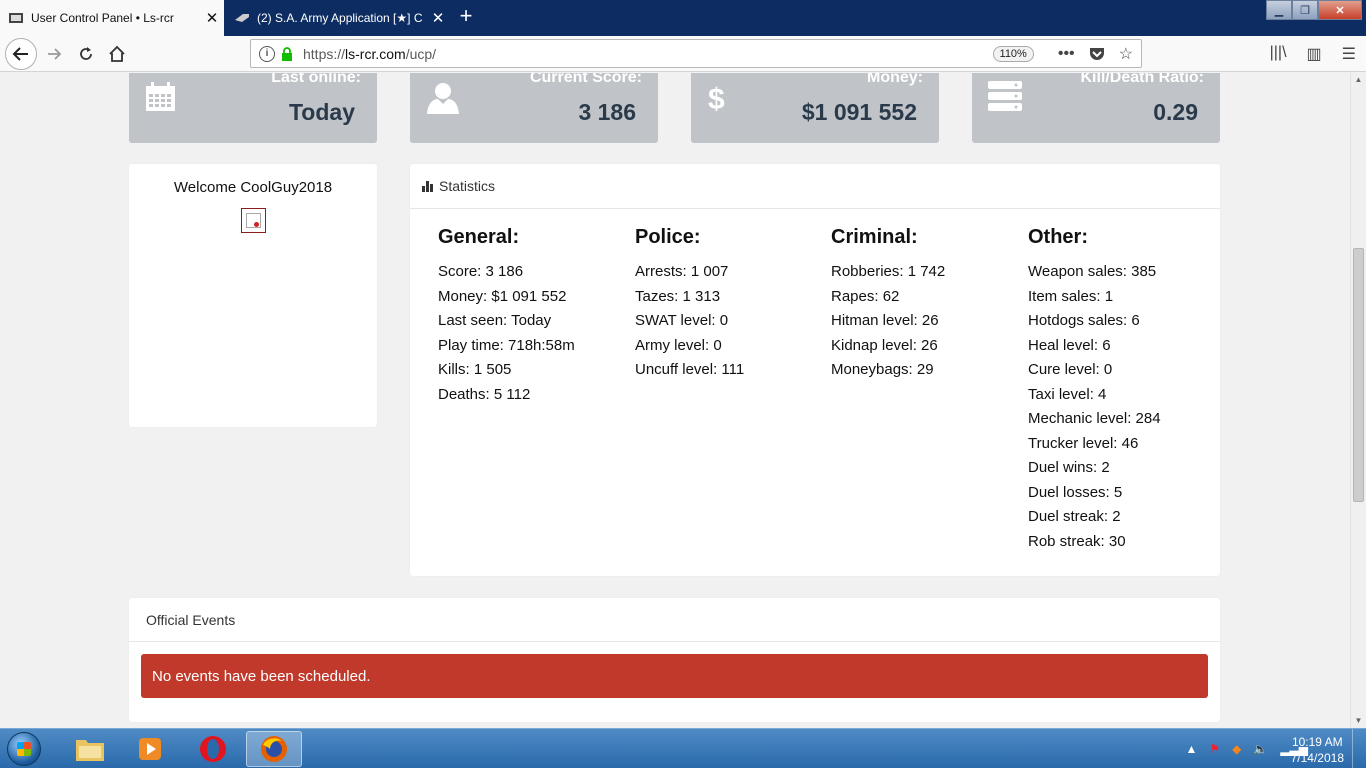 The image size is (1366, 768). What do you see at coordinates (427, 186) in the screenshot?
I see `bar-chart-icon` at bounding box center [427, 186].